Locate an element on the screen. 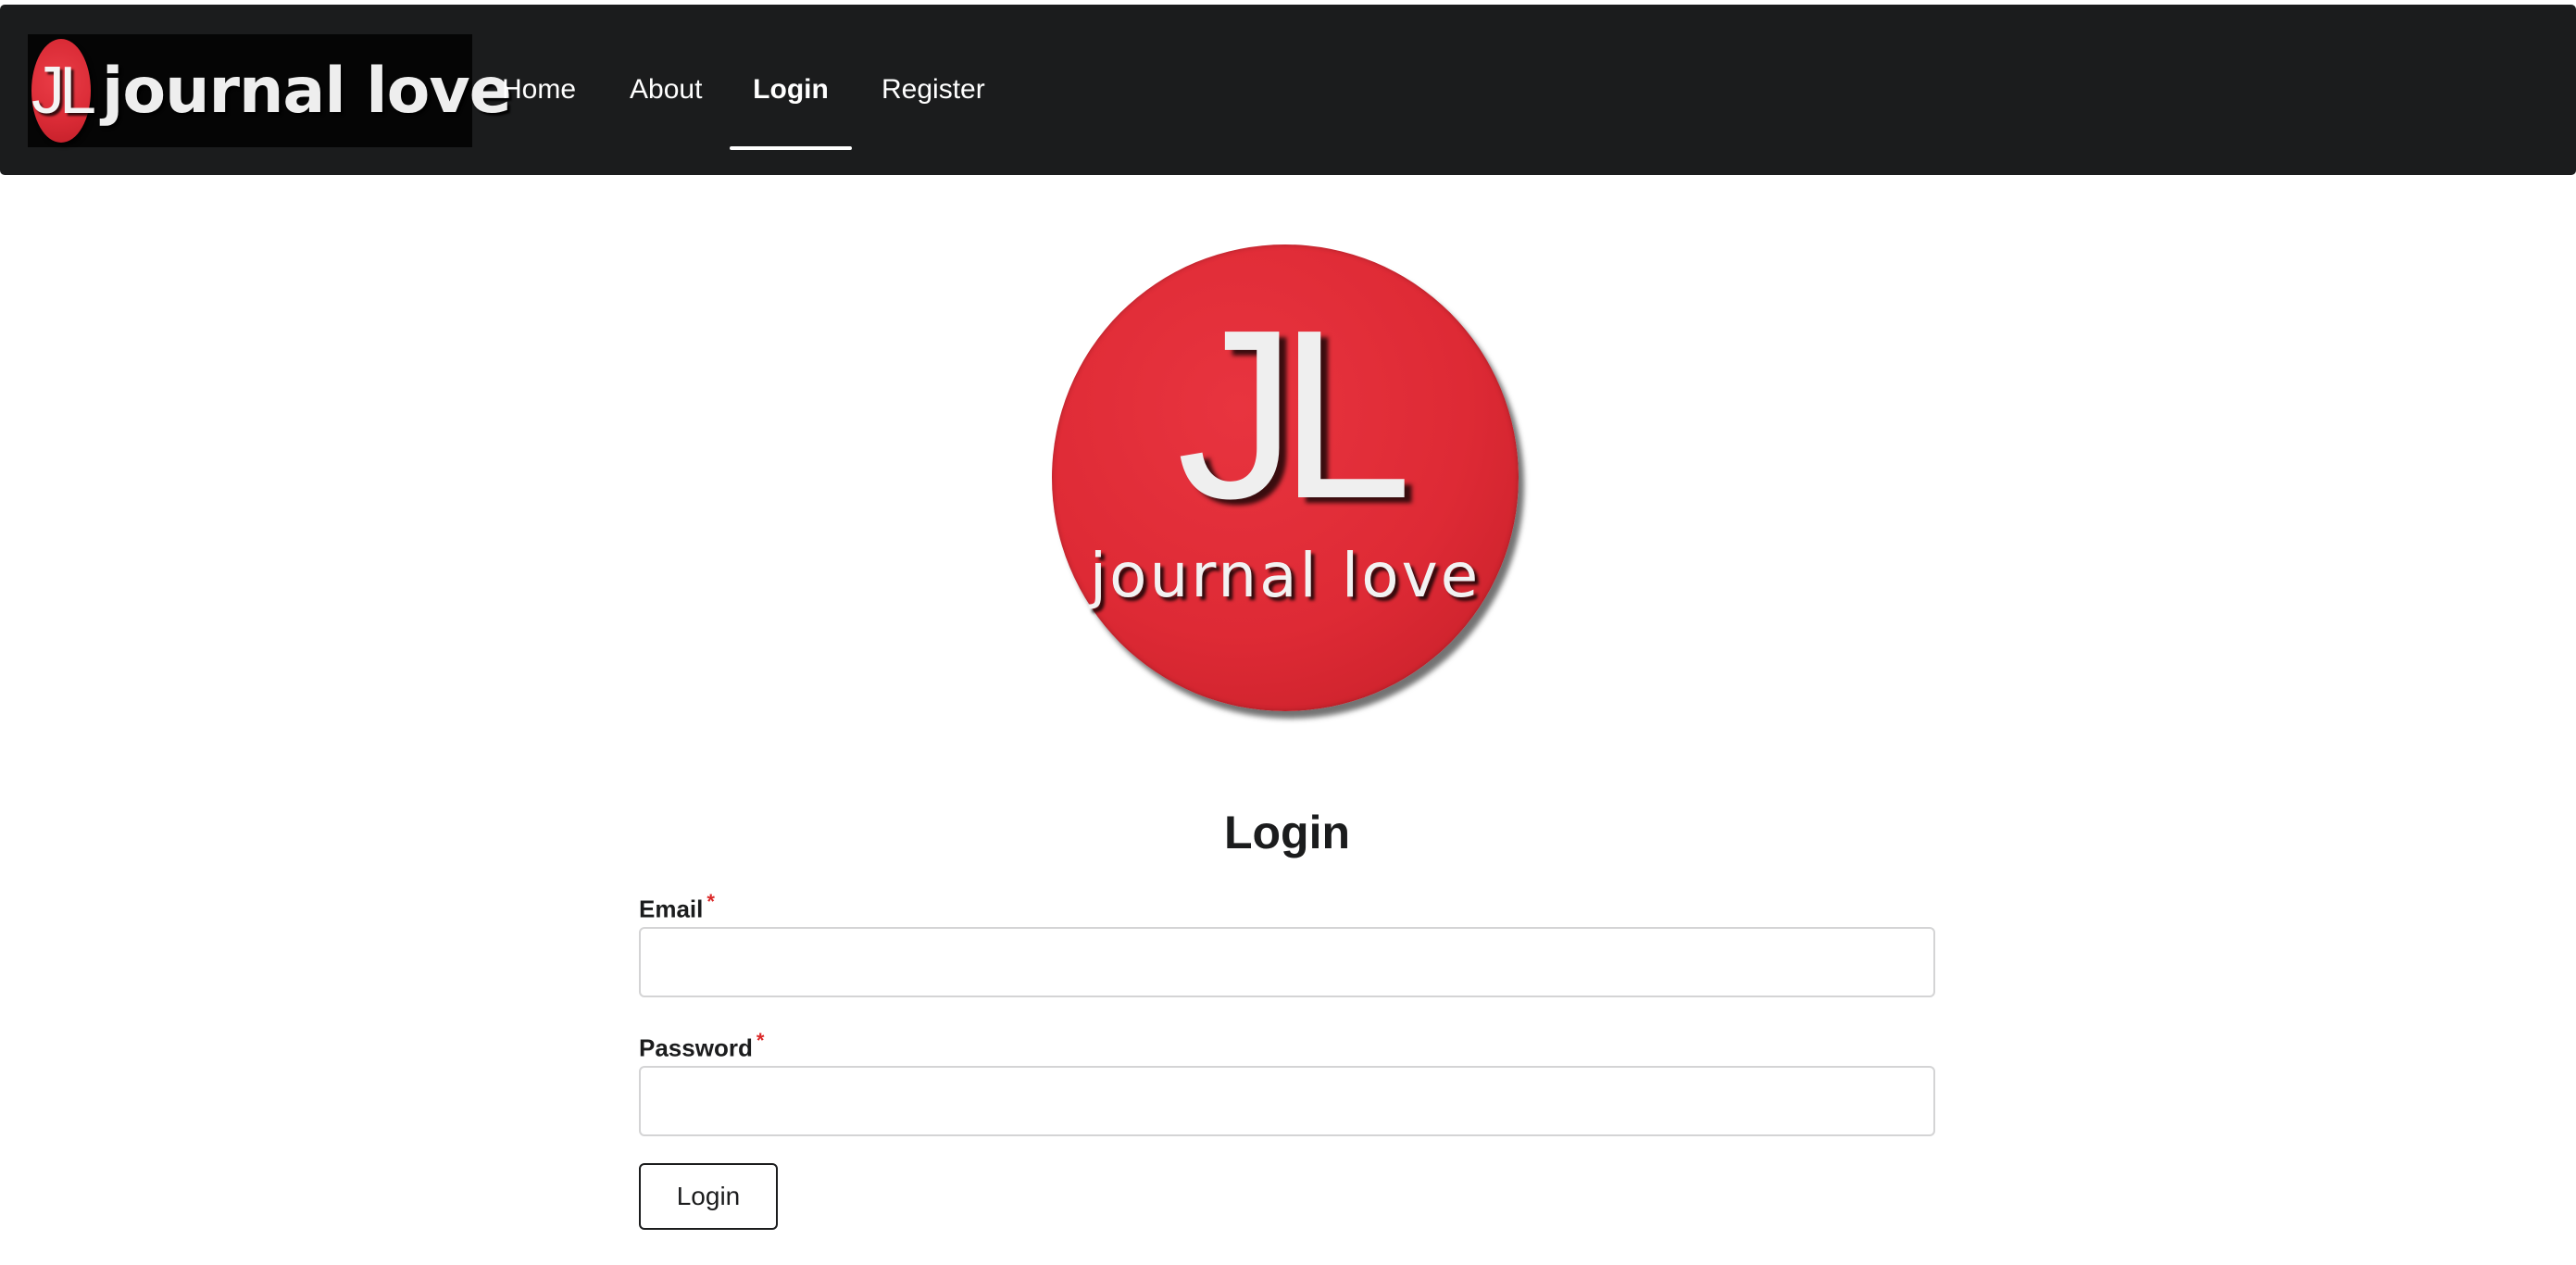 Image resolution: width=2576 pixels, height=1265 pixels. email-required-mark: * is located at coordinates (711, 901).